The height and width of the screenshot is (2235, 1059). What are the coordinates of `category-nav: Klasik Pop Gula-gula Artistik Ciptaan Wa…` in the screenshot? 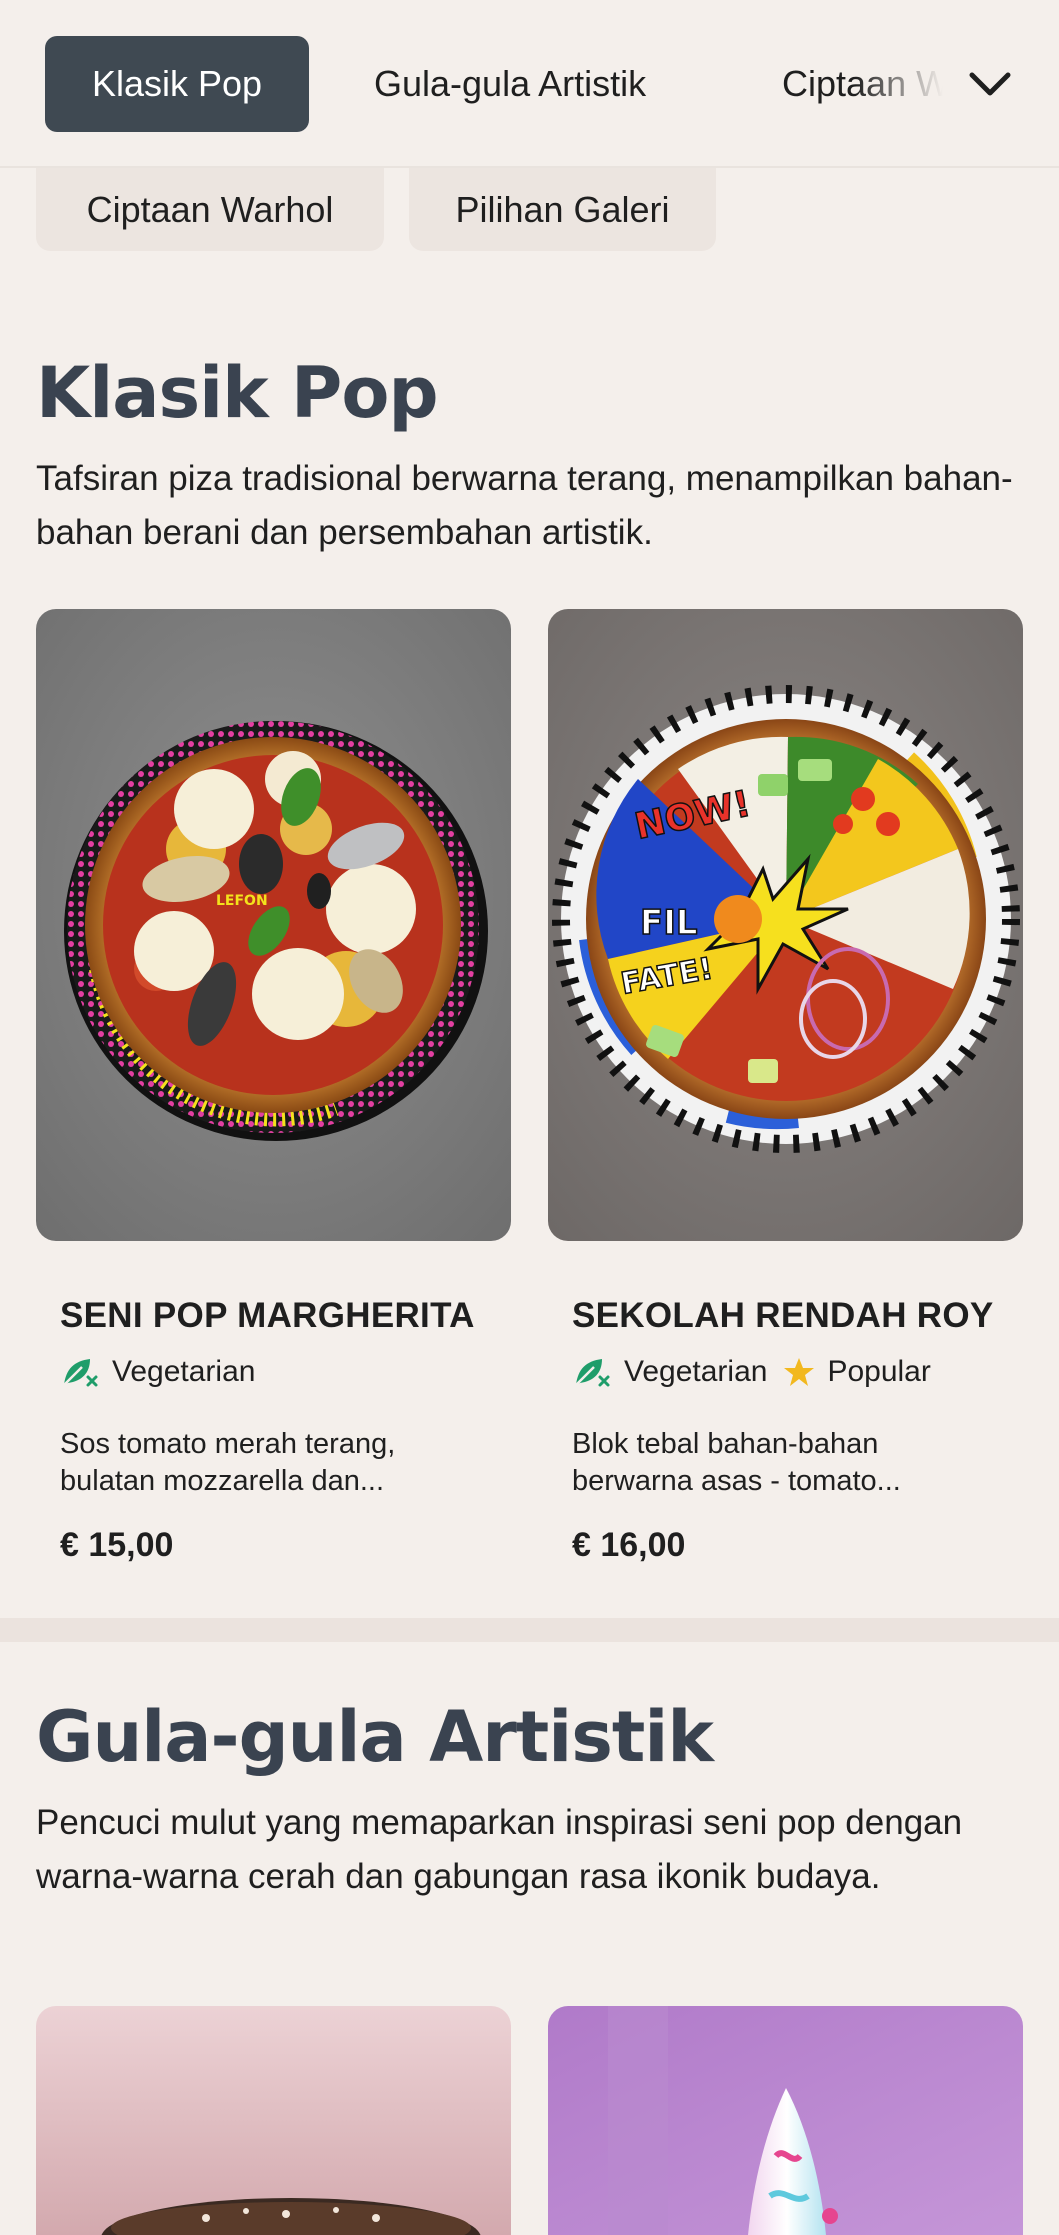 It's located at (529, 84).